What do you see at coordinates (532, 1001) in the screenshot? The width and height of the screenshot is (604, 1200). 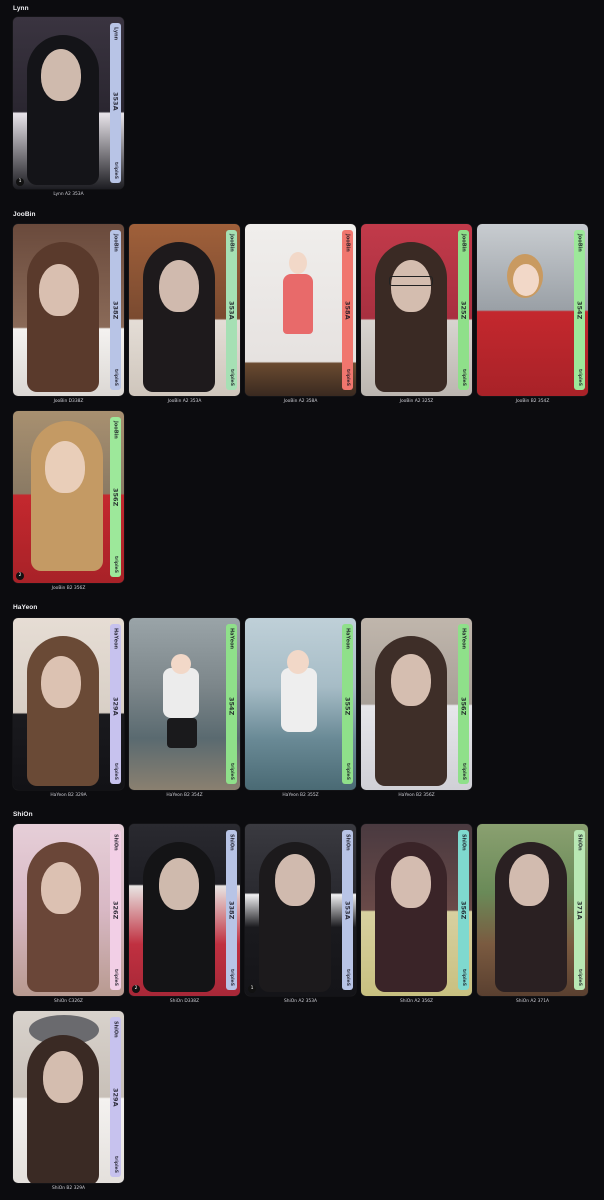 I see `card-caption: ShiOn A2 371A` at bounding box center [532, 1001].